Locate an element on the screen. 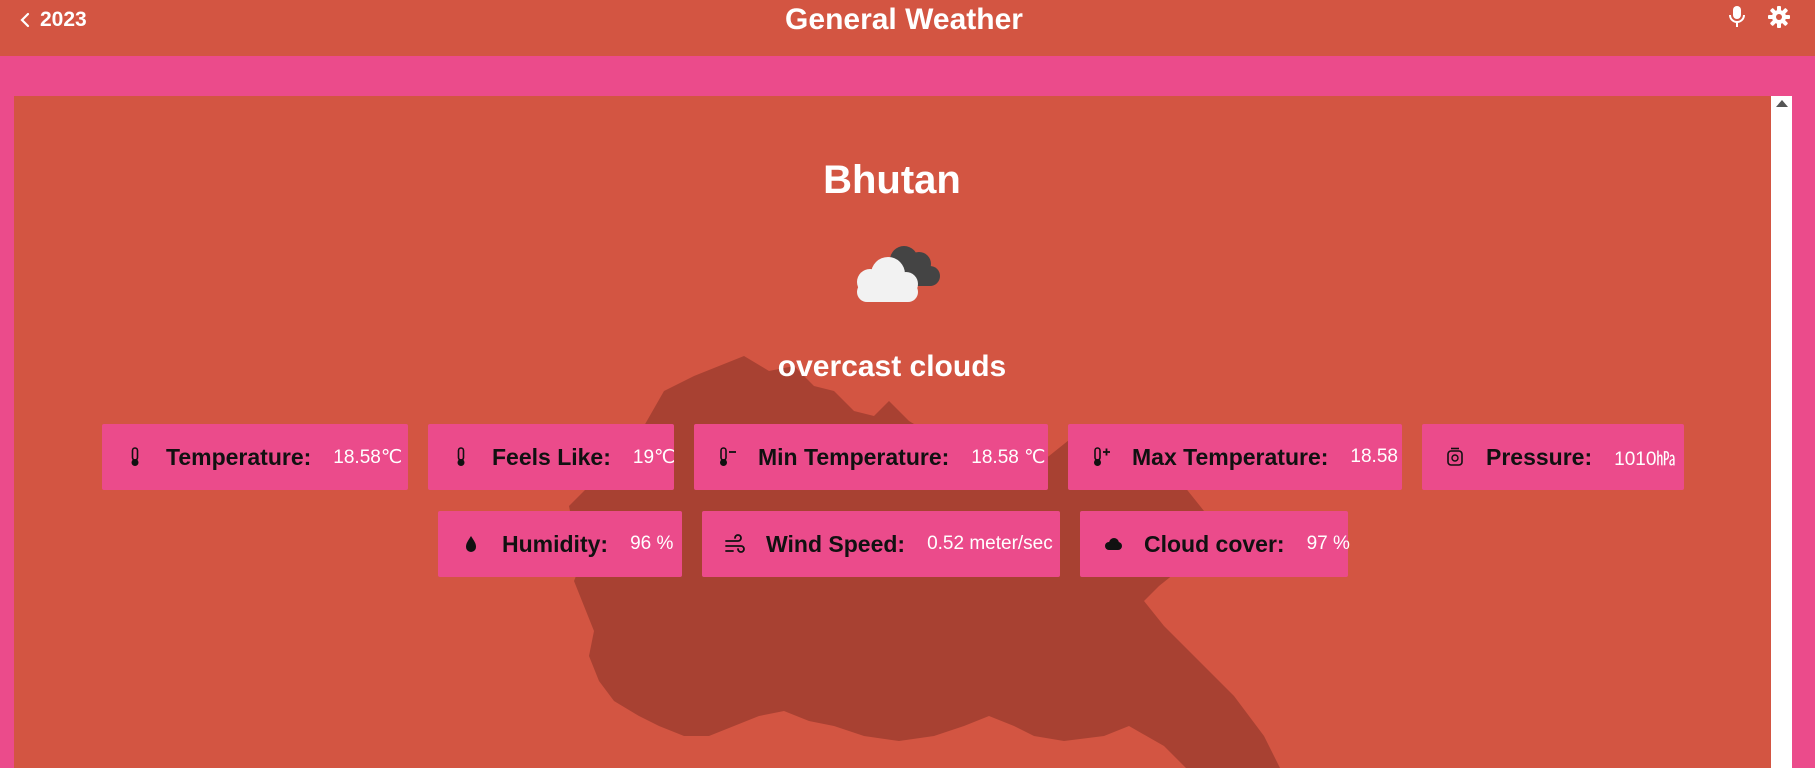 This screenshot has height=768, width=1815. vertical-scrollbar is located at coordinates (1781, 432).